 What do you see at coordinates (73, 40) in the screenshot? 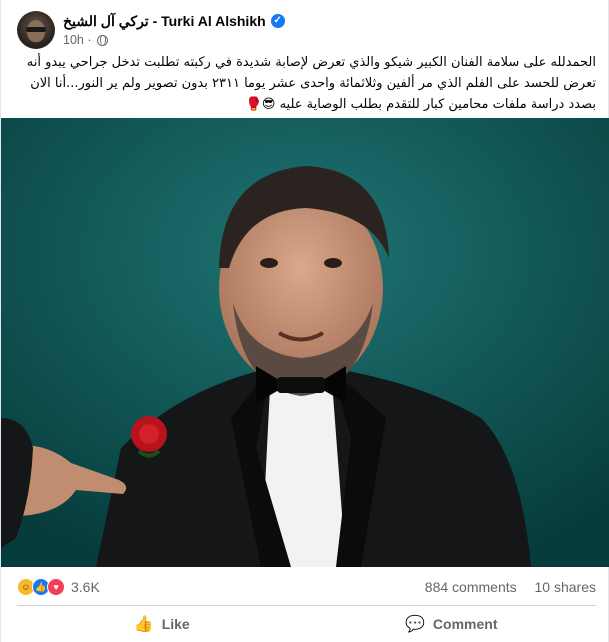
I see `post-time: 10h` at bounding box center [73, 40].